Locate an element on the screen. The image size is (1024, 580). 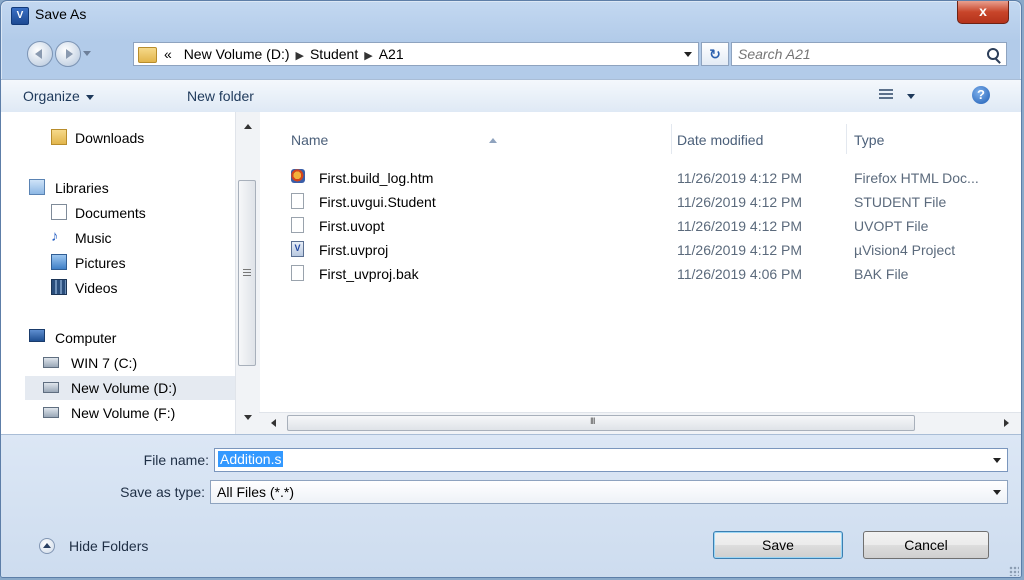
scroll-left-icon is located at coordinates (273, 423).